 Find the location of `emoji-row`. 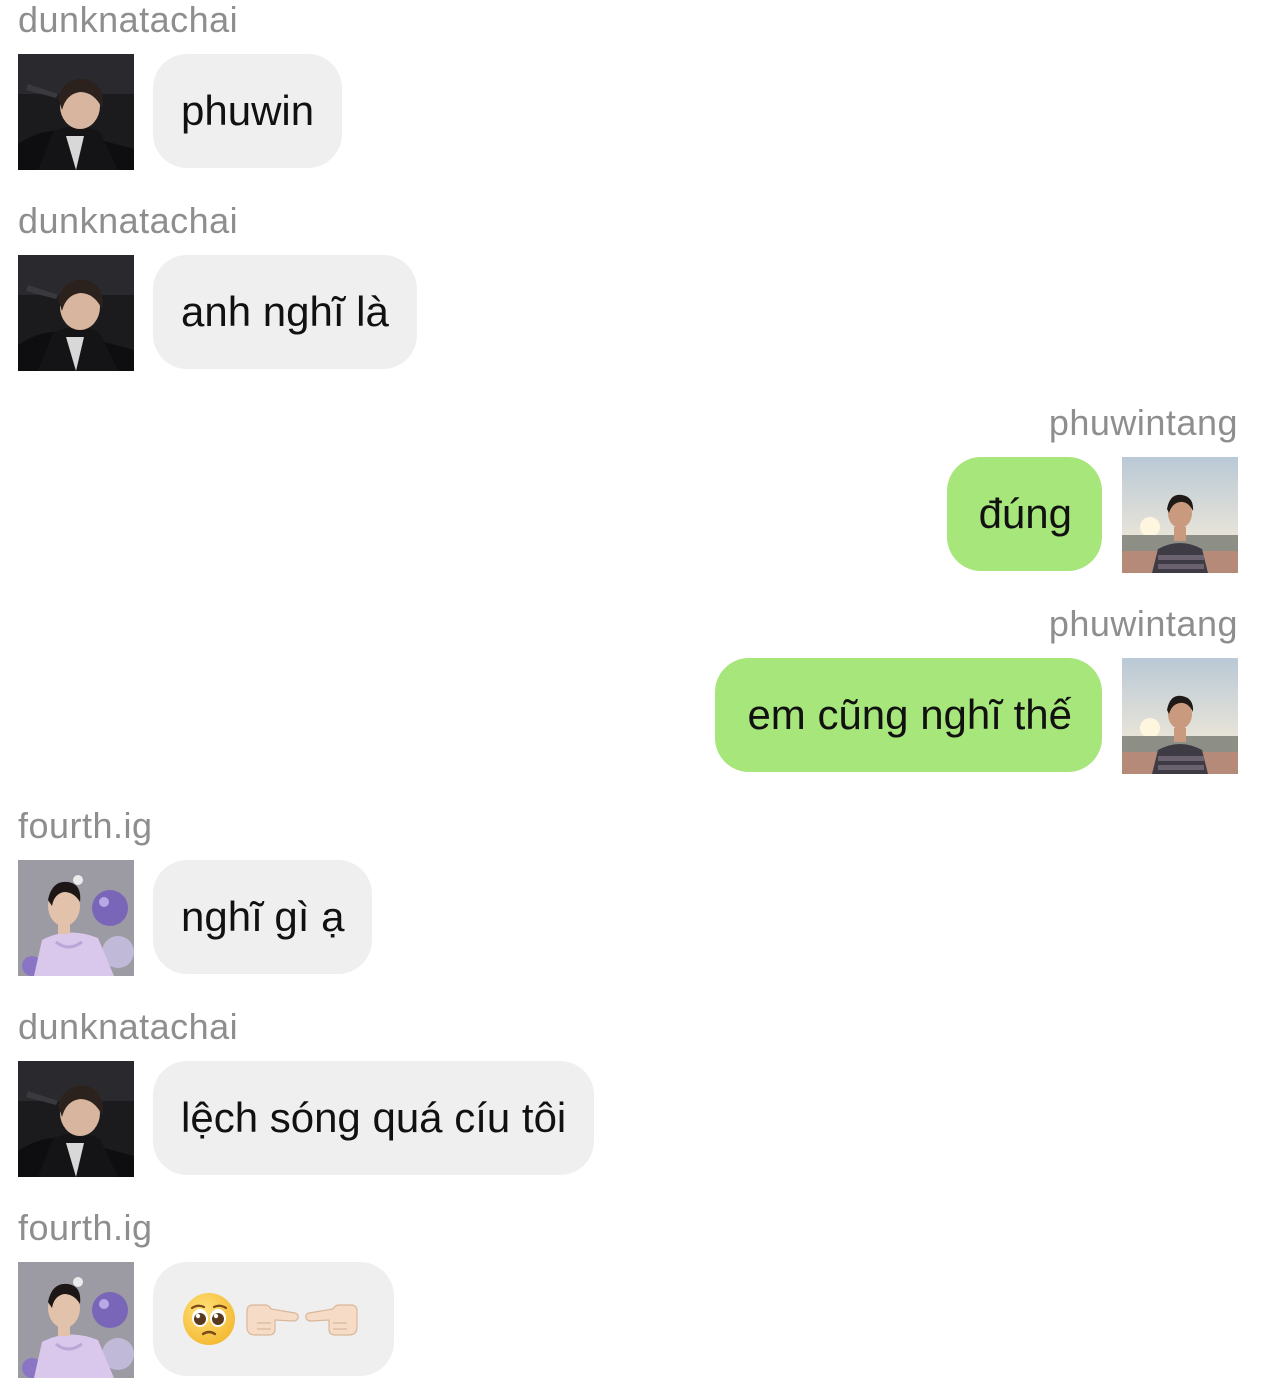

emoji-row is located at coordinates (271, 1319).